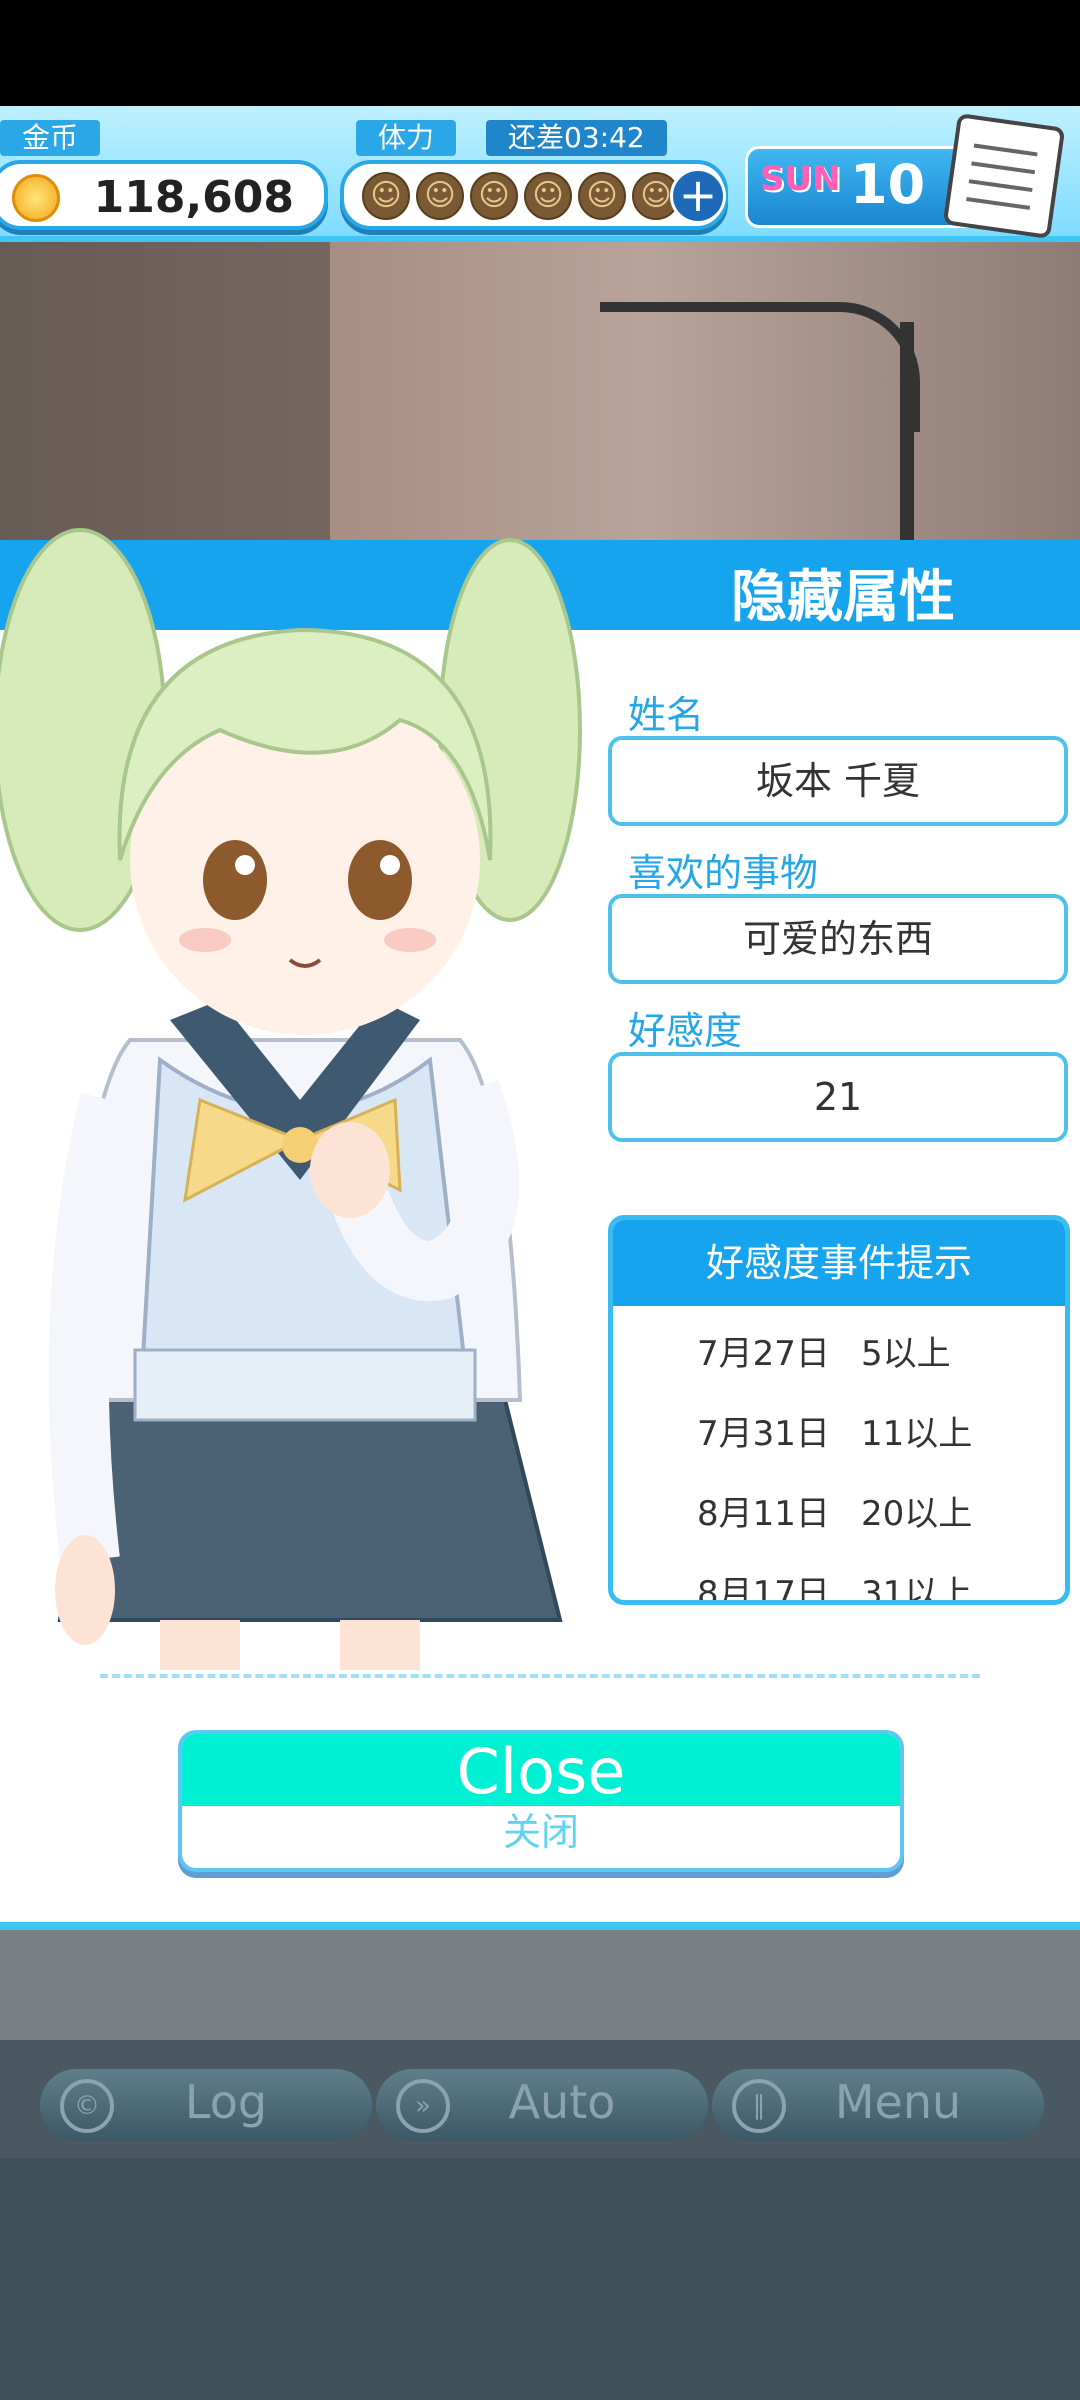 The width and height of the screenshot is (1080, 2400). Describe the element at coordinates (917, 1434) in the screenshot. I see `event-requirement: 11以上` at that location.